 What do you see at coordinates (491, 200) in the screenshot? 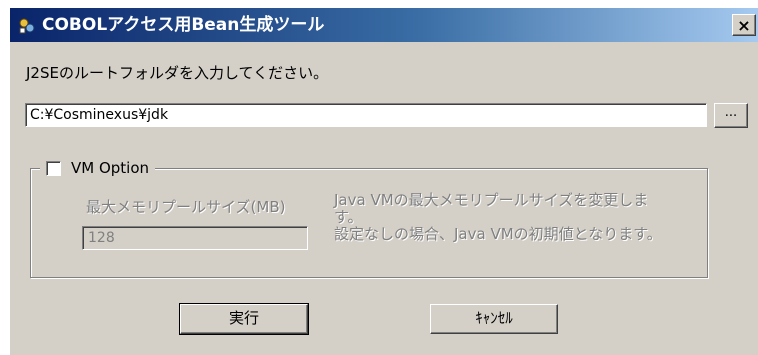
I see `description-line: Java VMの最大メモリプールサイズを変更しま` at bounding box center [491, 200].